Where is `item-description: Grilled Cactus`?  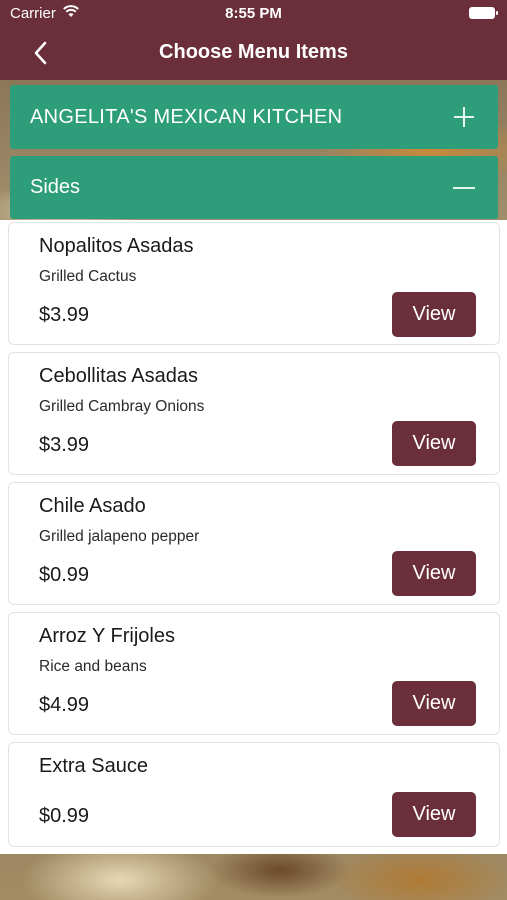
item-description: Grilled Cactus is located at coordinates (88, 276).